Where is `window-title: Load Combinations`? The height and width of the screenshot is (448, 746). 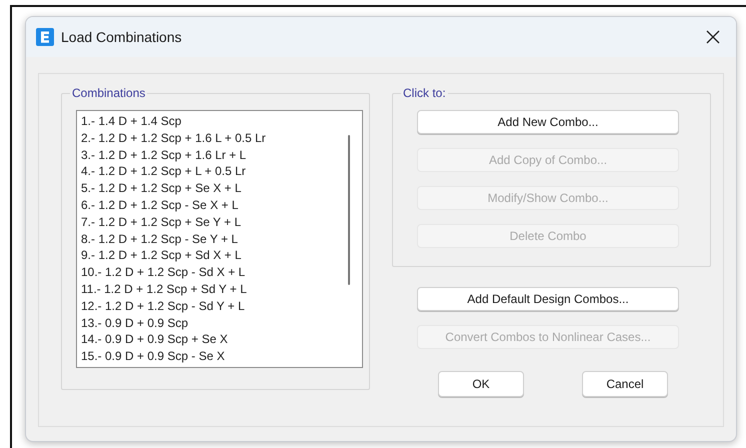
window-title: Load Combinations is located at coordinates (122, 37).